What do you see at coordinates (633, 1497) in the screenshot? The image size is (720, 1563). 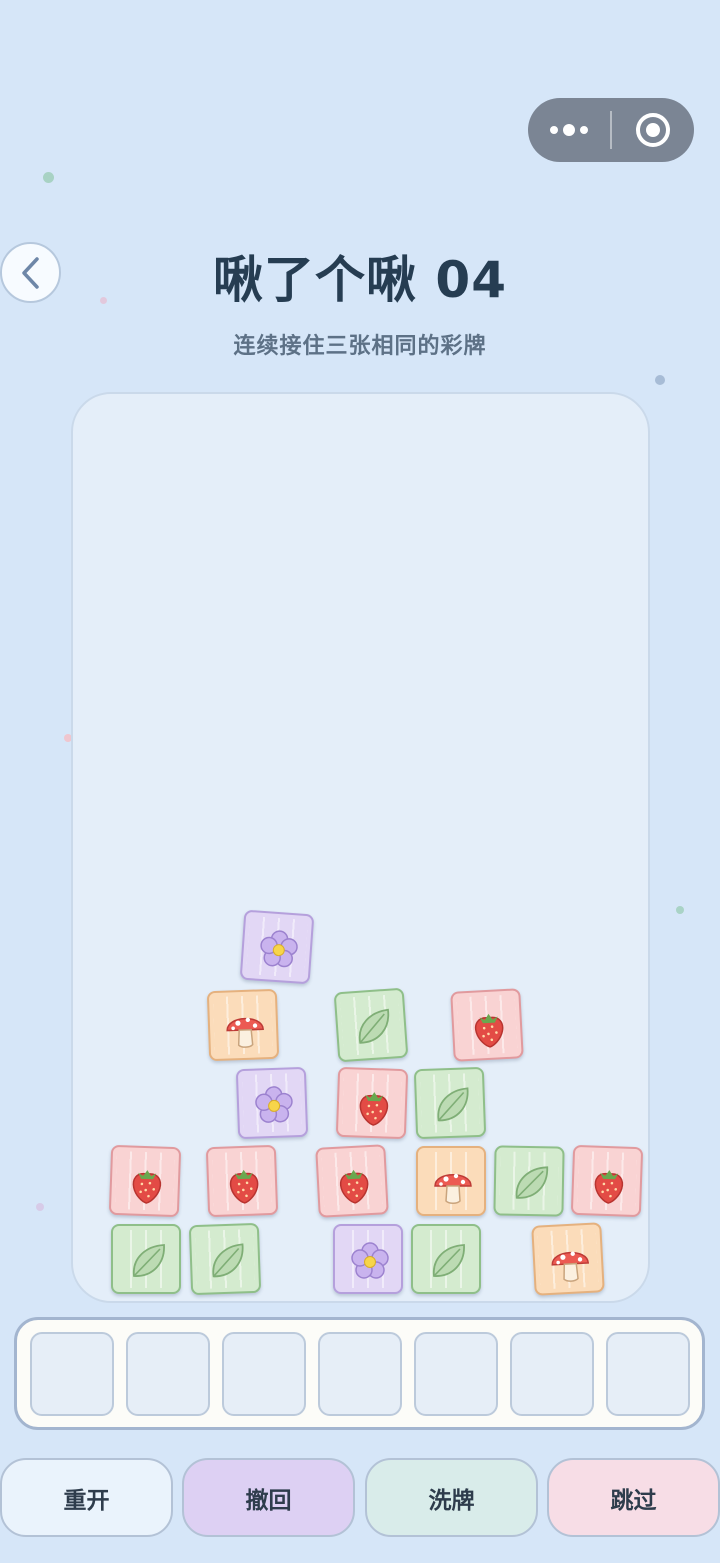 I see `skip-button: 跳过` at bounding box center [633, 1497].